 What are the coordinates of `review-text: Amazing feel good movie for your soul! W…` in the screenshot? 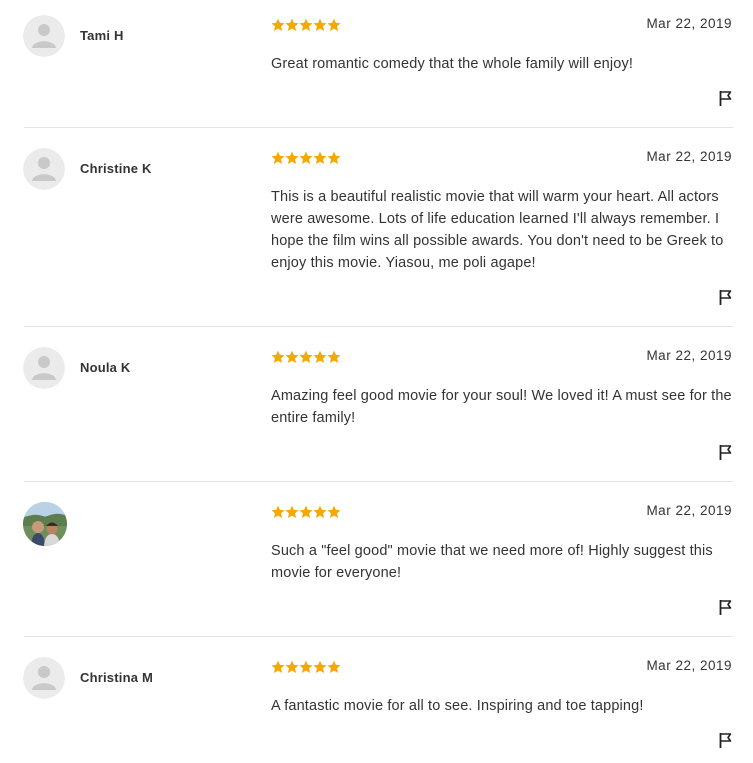 It's located at (501, 407).